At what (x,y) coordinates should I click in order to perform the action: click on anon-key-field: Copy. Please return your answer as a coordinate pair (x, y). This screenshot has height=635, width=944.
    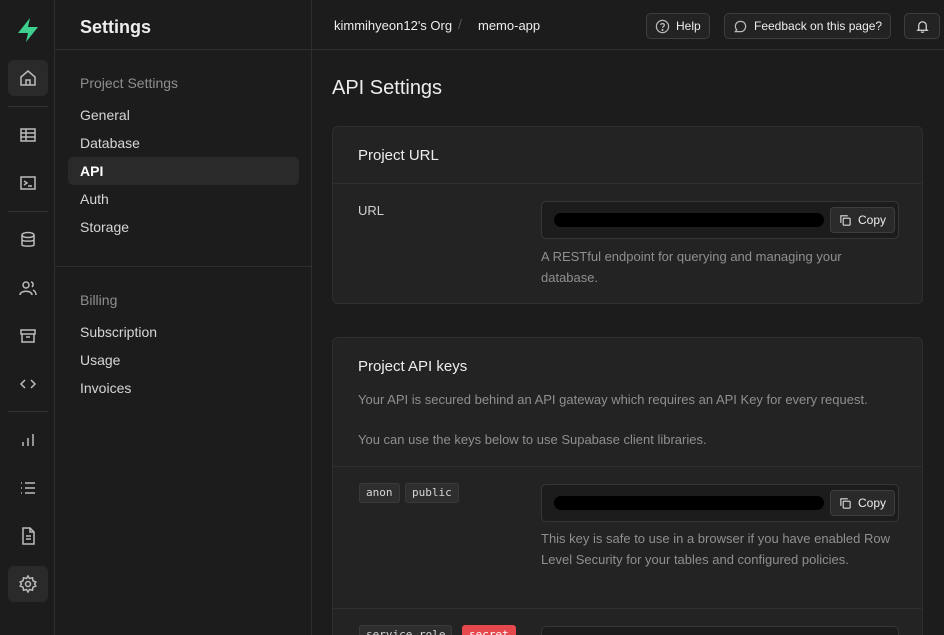
    Looking at the image, I should click on (720, 503).